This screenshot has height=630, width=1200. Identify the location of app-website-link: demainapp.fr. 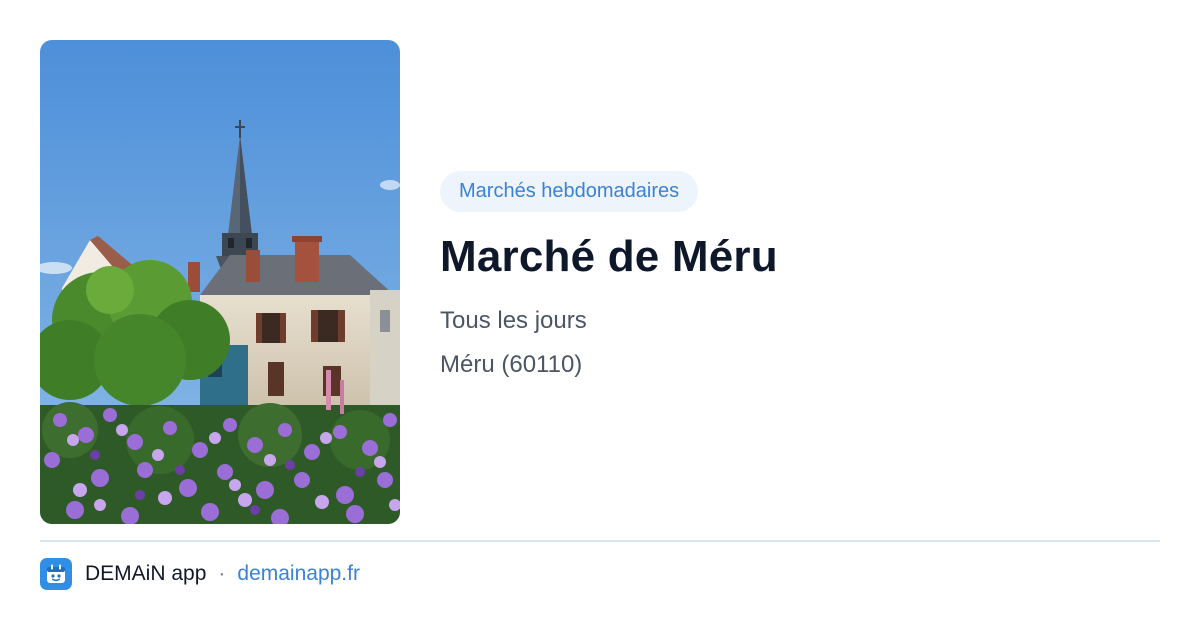
(298, 574).